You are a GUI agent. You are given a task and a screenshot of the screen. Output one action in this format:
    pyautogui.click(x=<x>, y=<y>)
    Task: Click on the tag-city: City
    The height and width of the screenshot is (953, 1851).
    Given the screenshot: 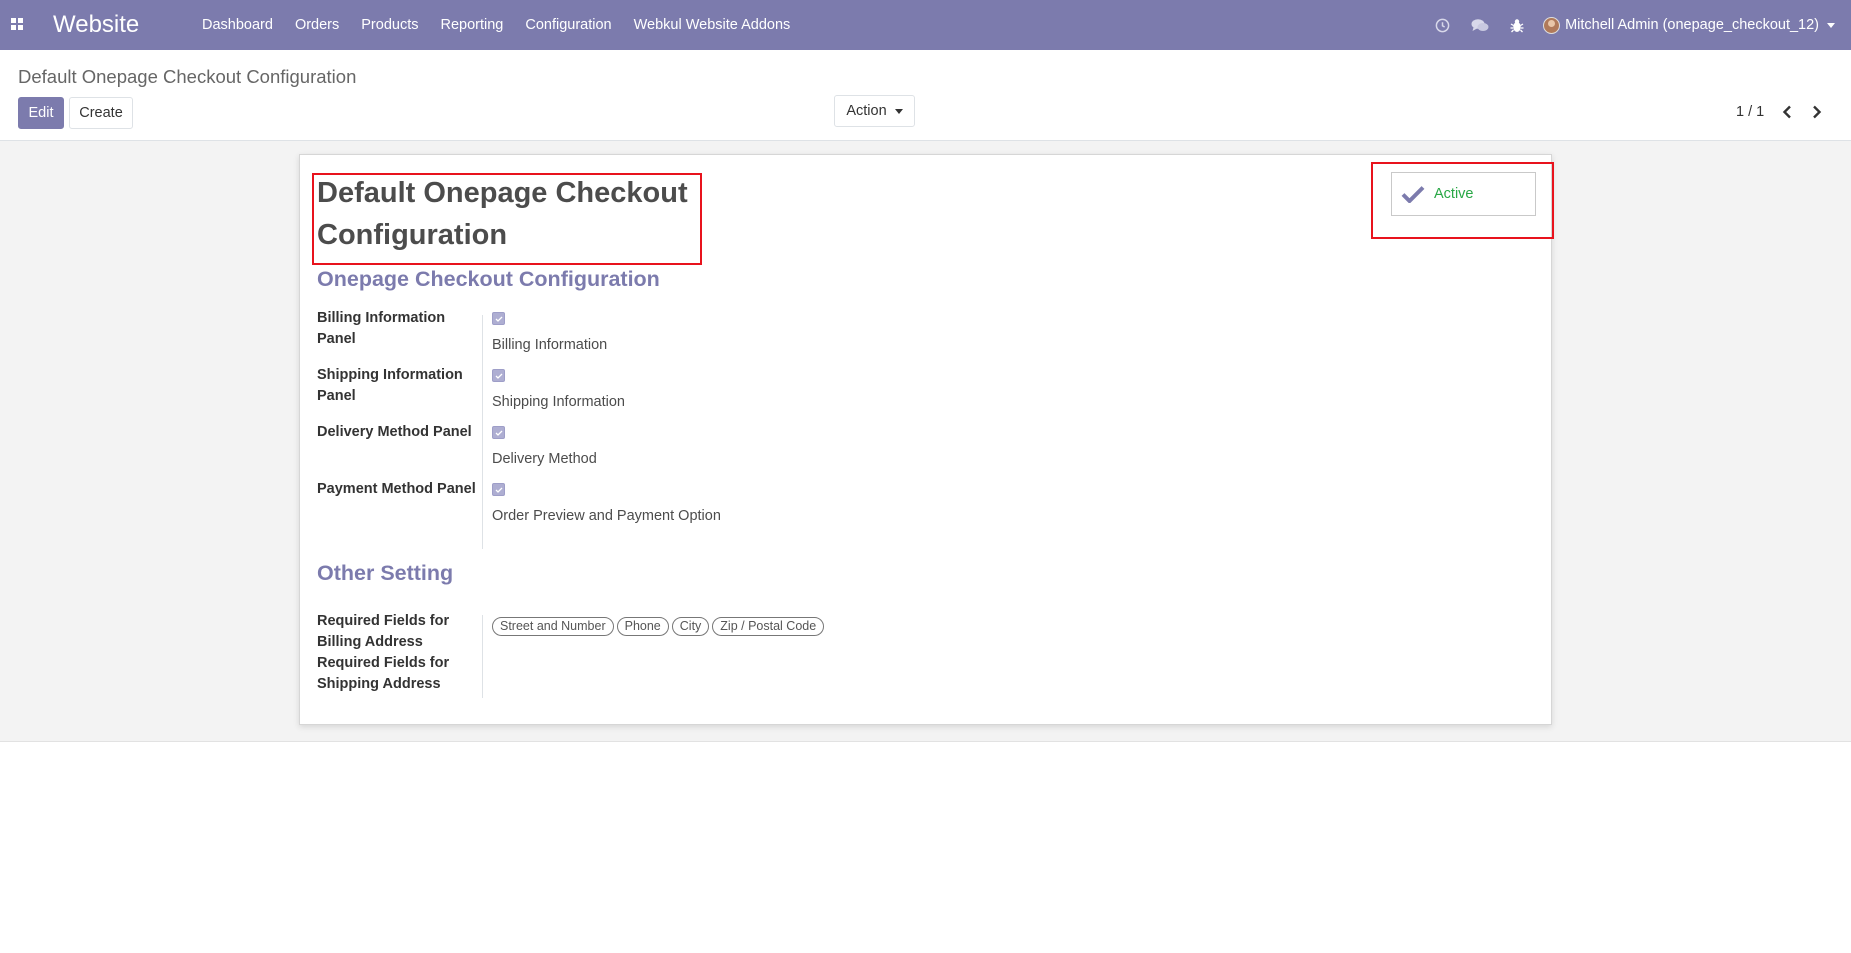 What is the action you would take?
    pyautogui.click(x=690, y=626)
    